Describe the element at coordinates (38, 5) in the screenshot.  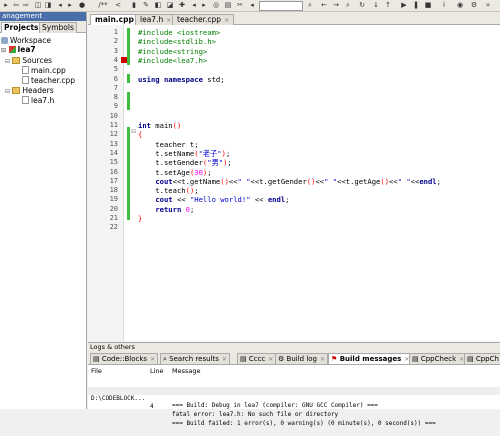
I see `find-icon: ◫` at that location.